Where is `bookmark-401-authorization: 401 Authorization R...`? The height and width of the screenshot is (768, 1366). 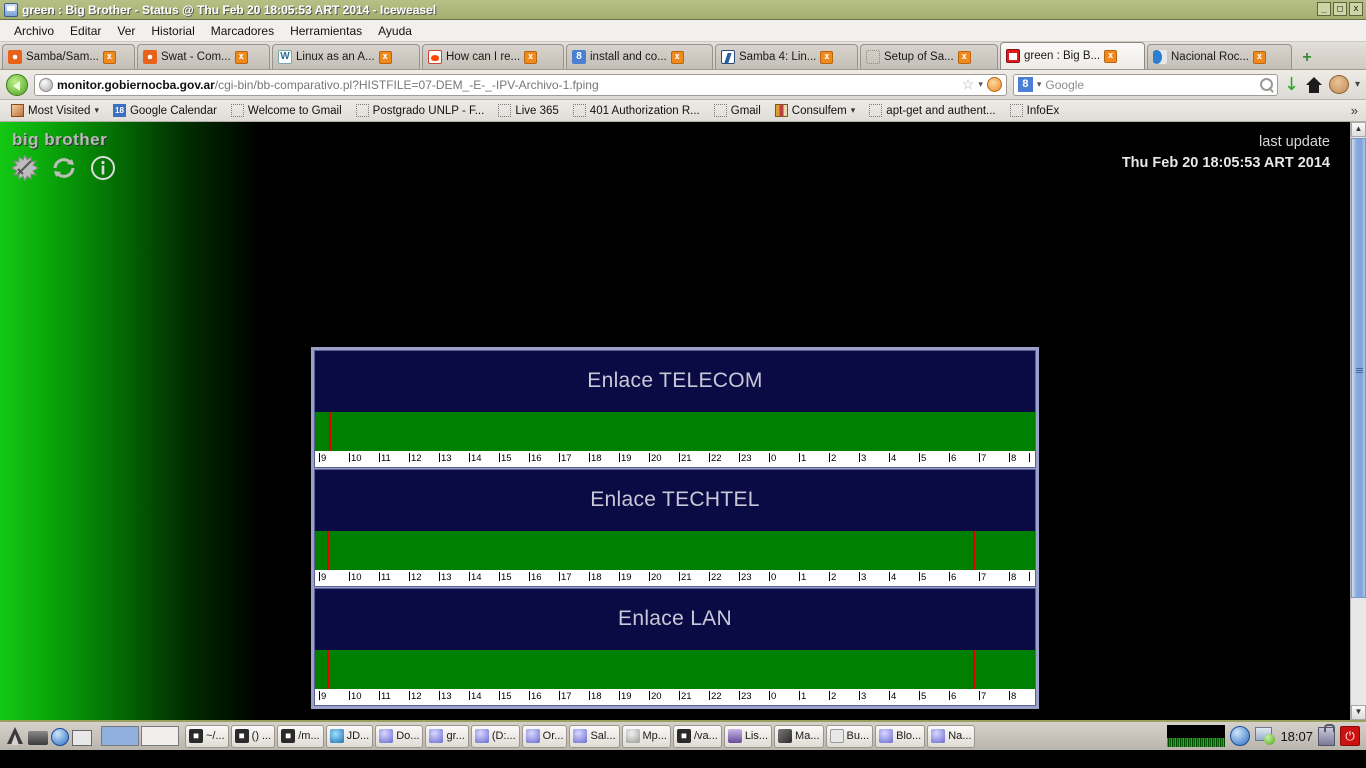
bookmark-401-authorization: 401 Authorization R... is located at coordinates (636, 110).